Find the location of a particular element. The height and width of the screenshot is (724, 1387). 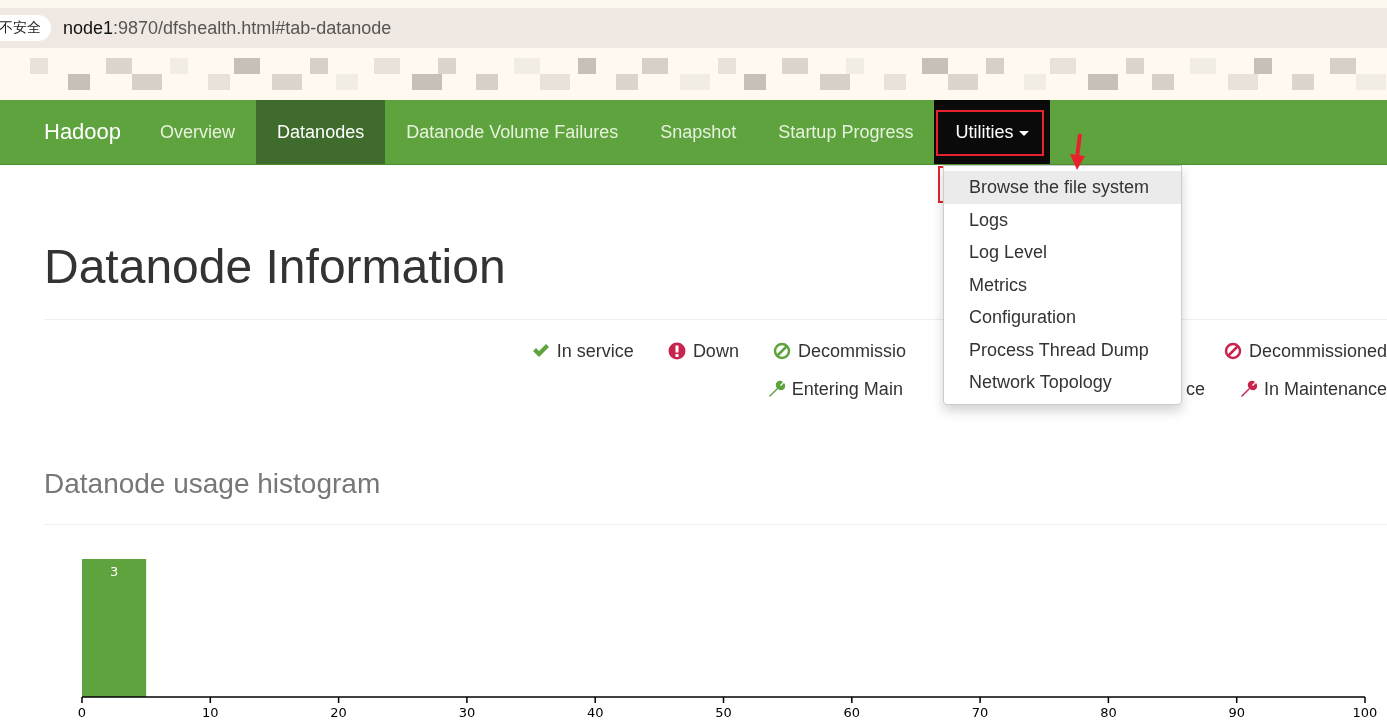

legend-label: Decommissio is located at coordinates (851, 351).